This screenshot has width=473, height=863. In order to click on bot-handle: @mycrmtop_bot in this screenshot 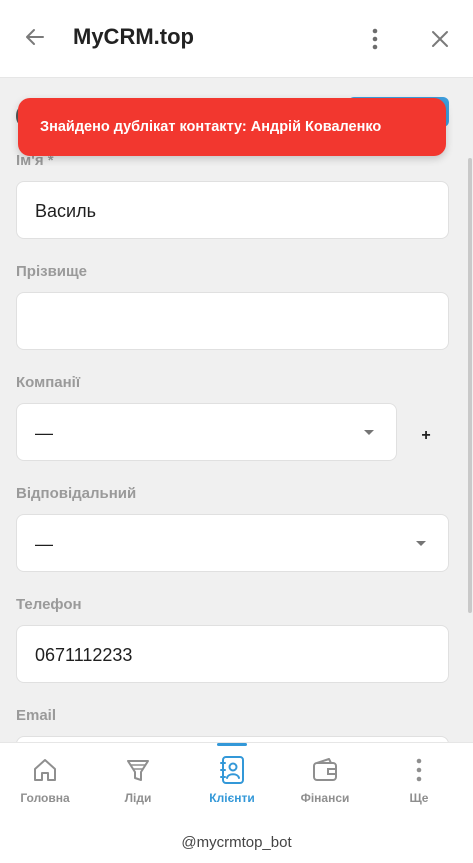, I will do `click(236, 842)`.